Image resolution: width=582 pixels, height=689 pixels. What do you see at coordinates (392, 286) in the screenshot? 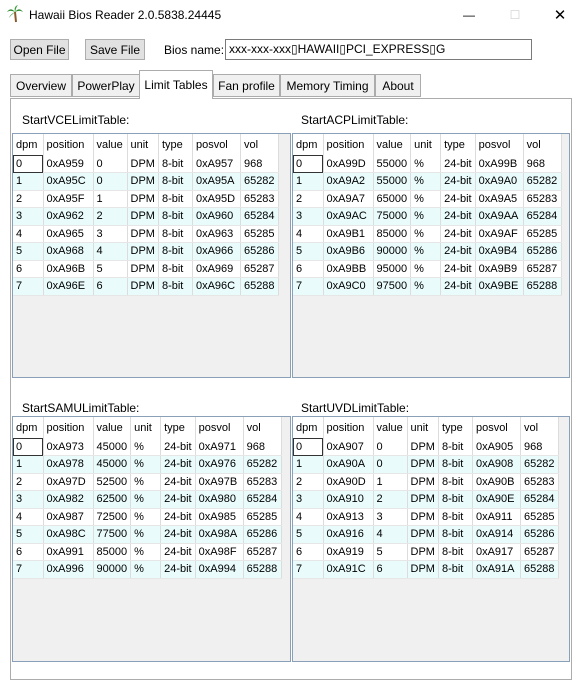
I see `cell-value: 97500` at bounding box center [392, 286].